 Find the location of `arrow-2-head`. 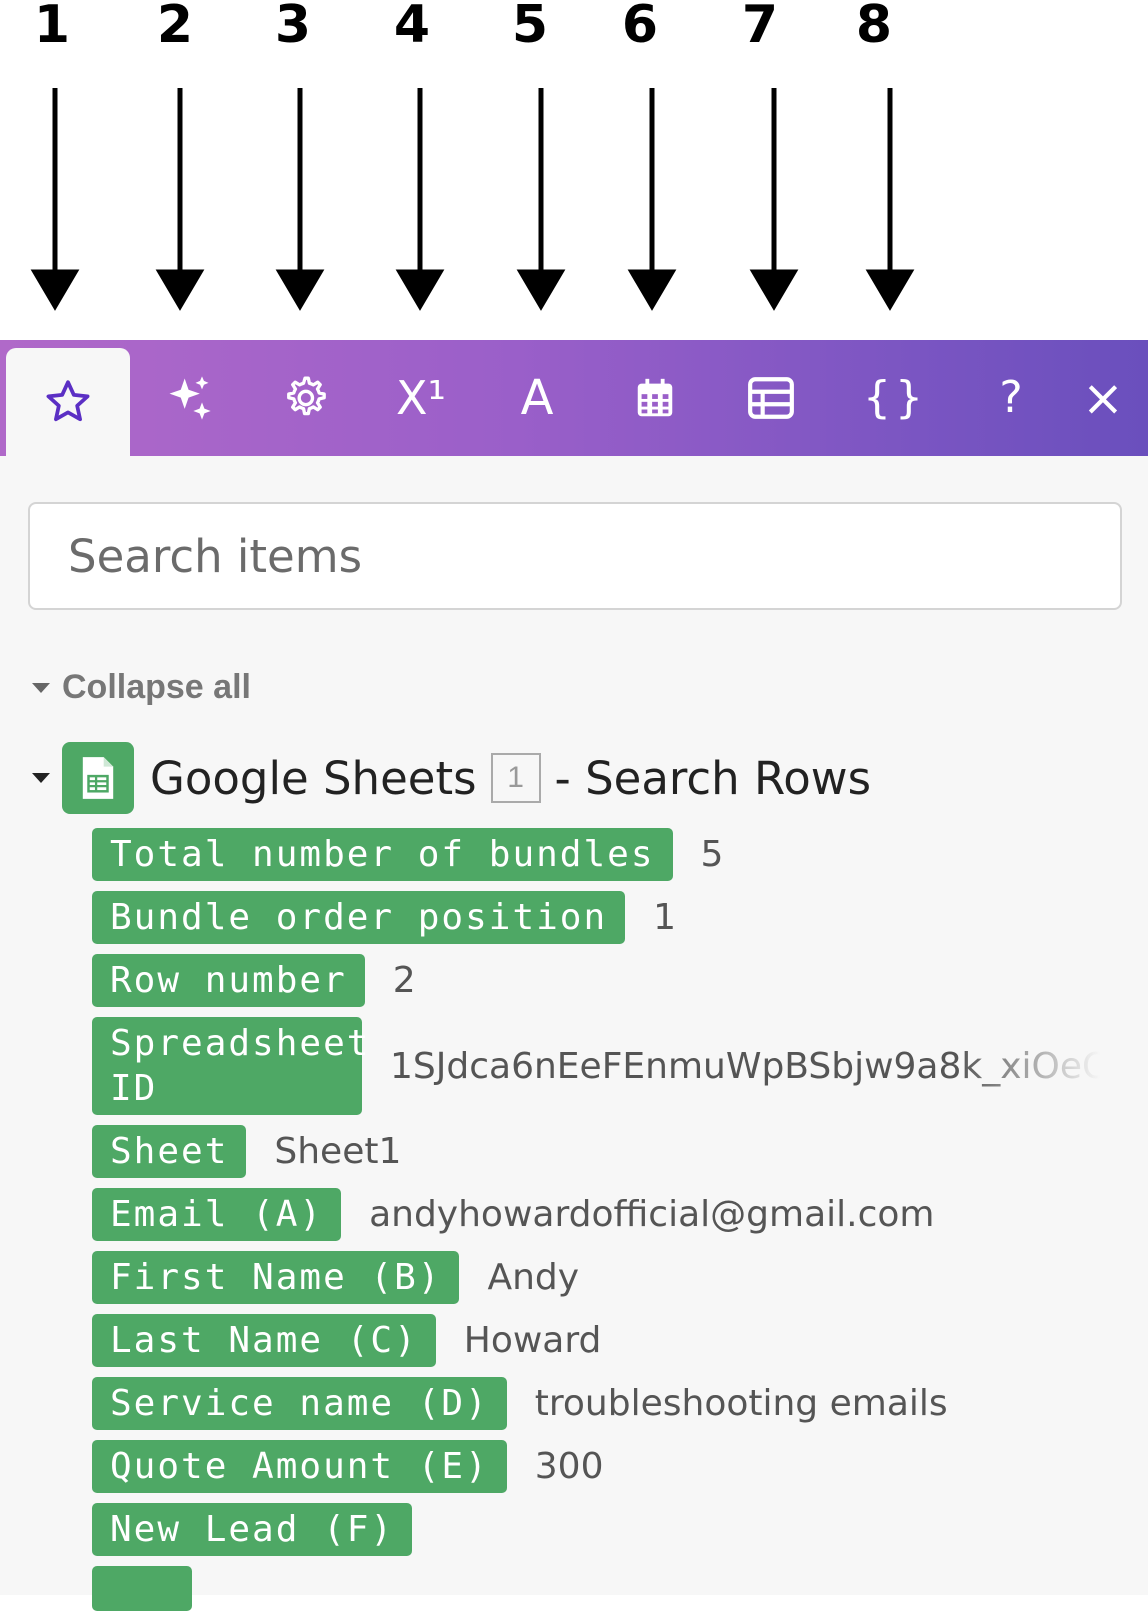

arrow-2-head is located at coordinates (180, 290).